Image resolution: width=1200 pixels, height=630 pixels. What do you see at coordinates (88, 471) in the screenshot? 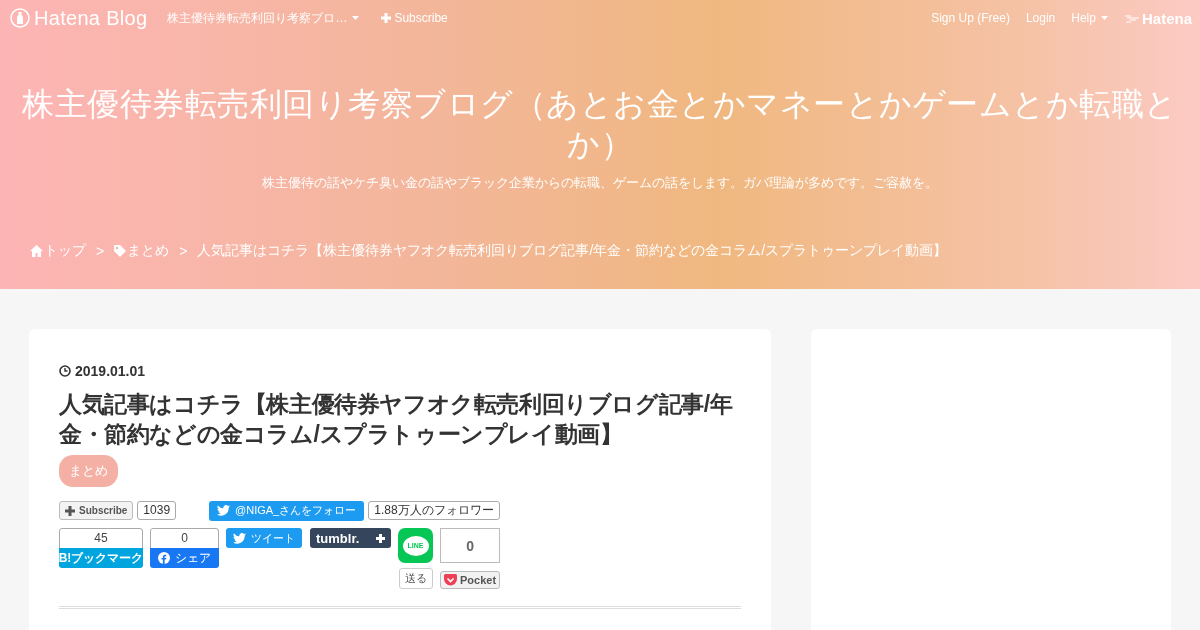
I see `category-tag: まとめ` at bounding box center [88, 471].